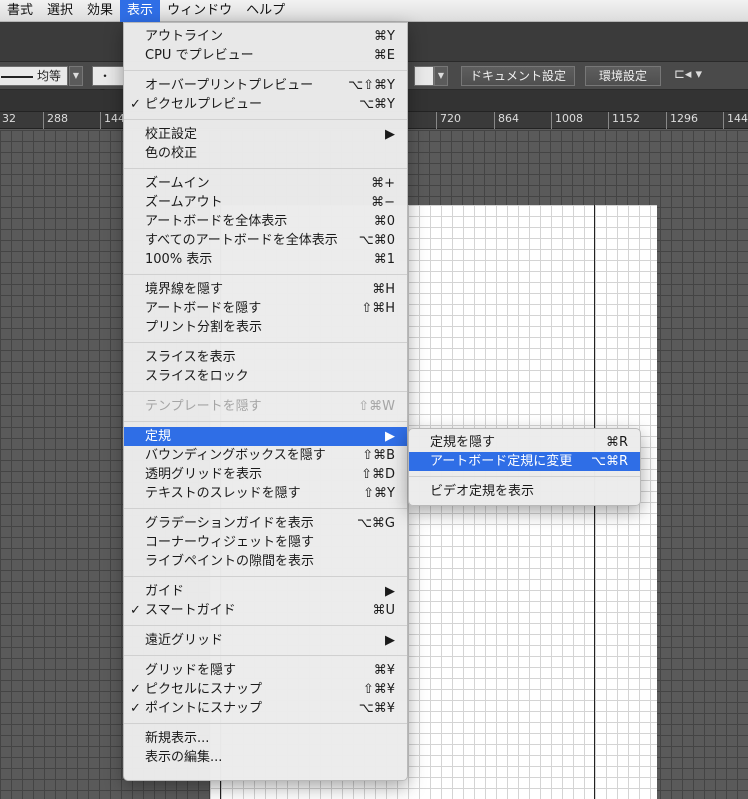 Image resolution: width=748 pixels, height=799 pixels. What do you see at coordinates (265, 436) in the screenshot?
I see `menu-item-rulers: 定規 ▶` at bounding box center [265, 436].